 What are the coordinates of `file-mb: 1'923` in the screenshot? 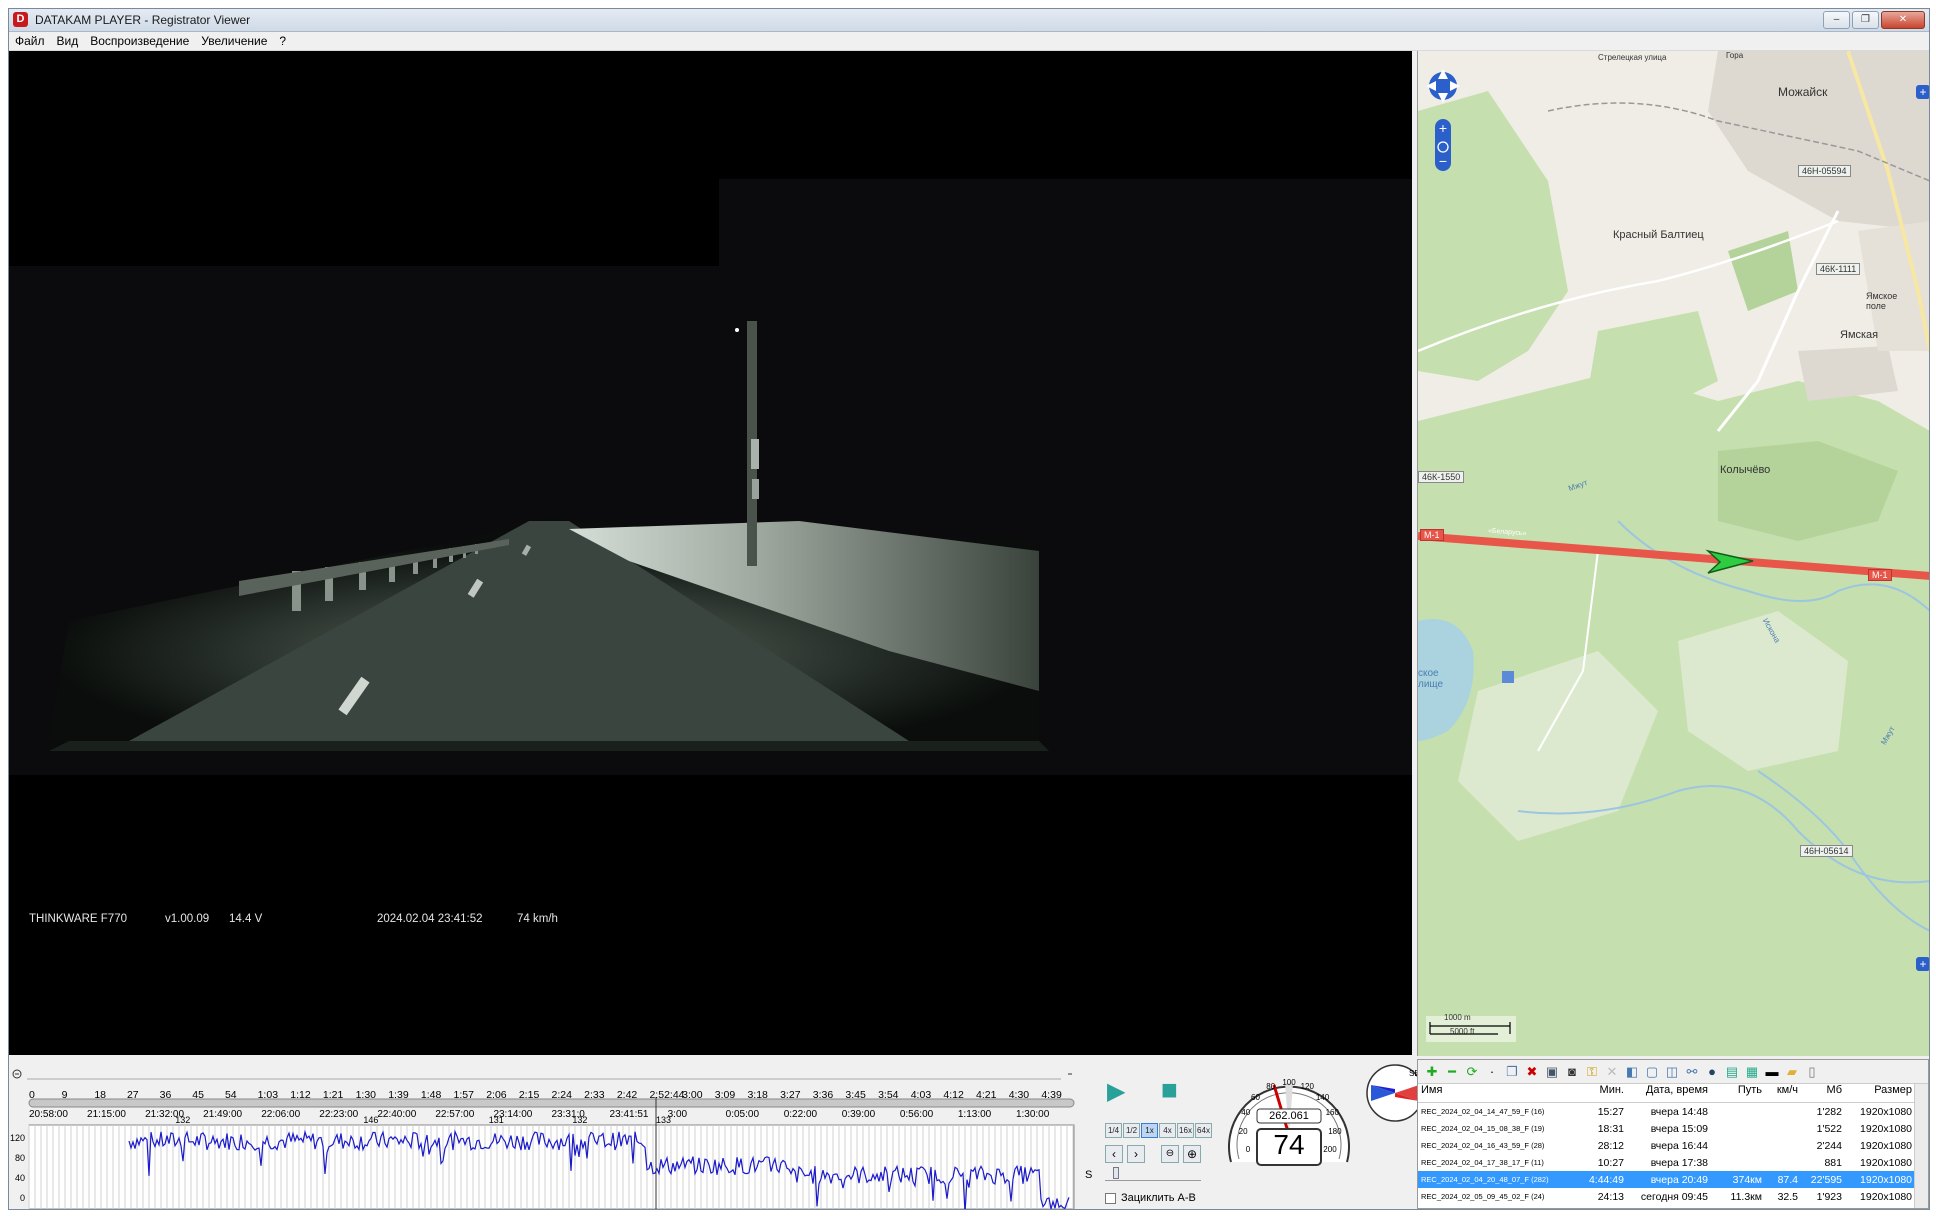 It's located at (1829, 1196).